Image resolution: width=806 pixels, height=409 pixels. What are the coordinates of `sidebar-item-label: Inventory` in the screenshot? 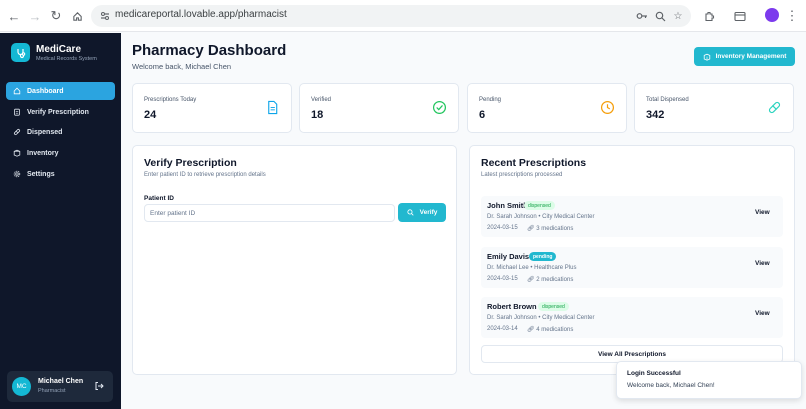 It's located at (43, 153).